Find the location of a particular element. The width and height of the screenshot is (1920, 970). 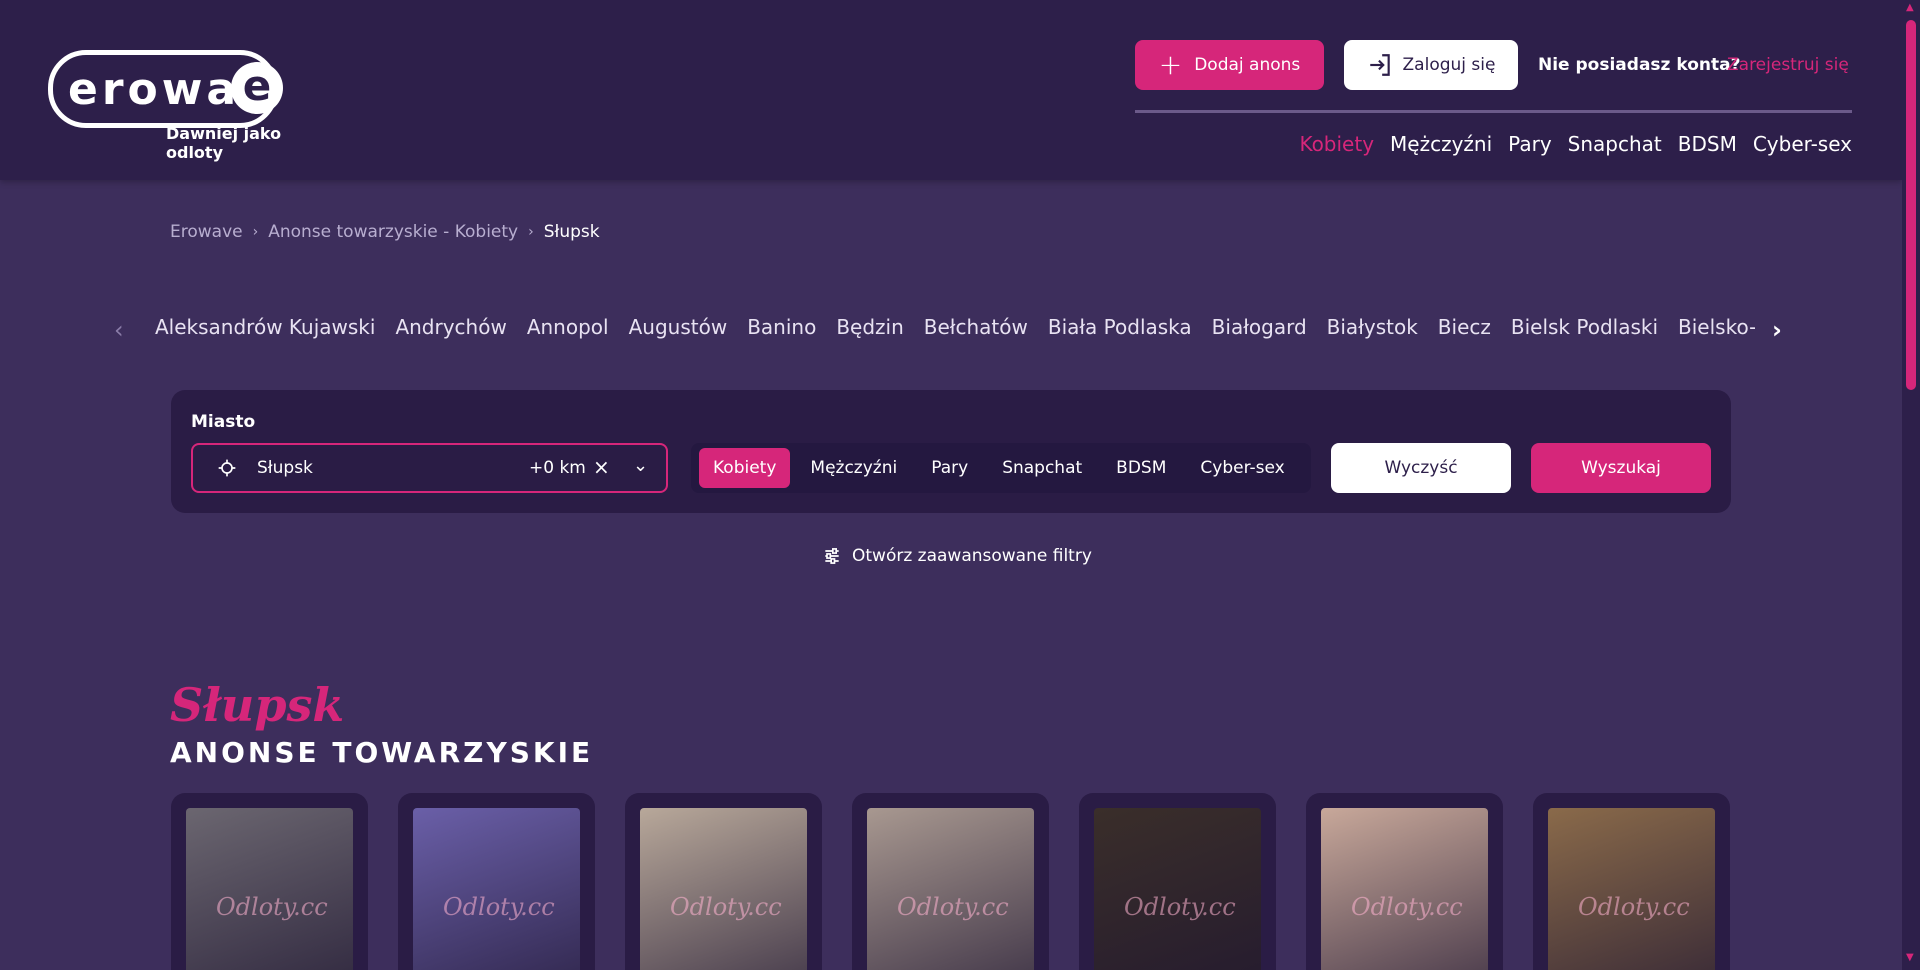

sliders-icon is located at coordinates (832, 556).